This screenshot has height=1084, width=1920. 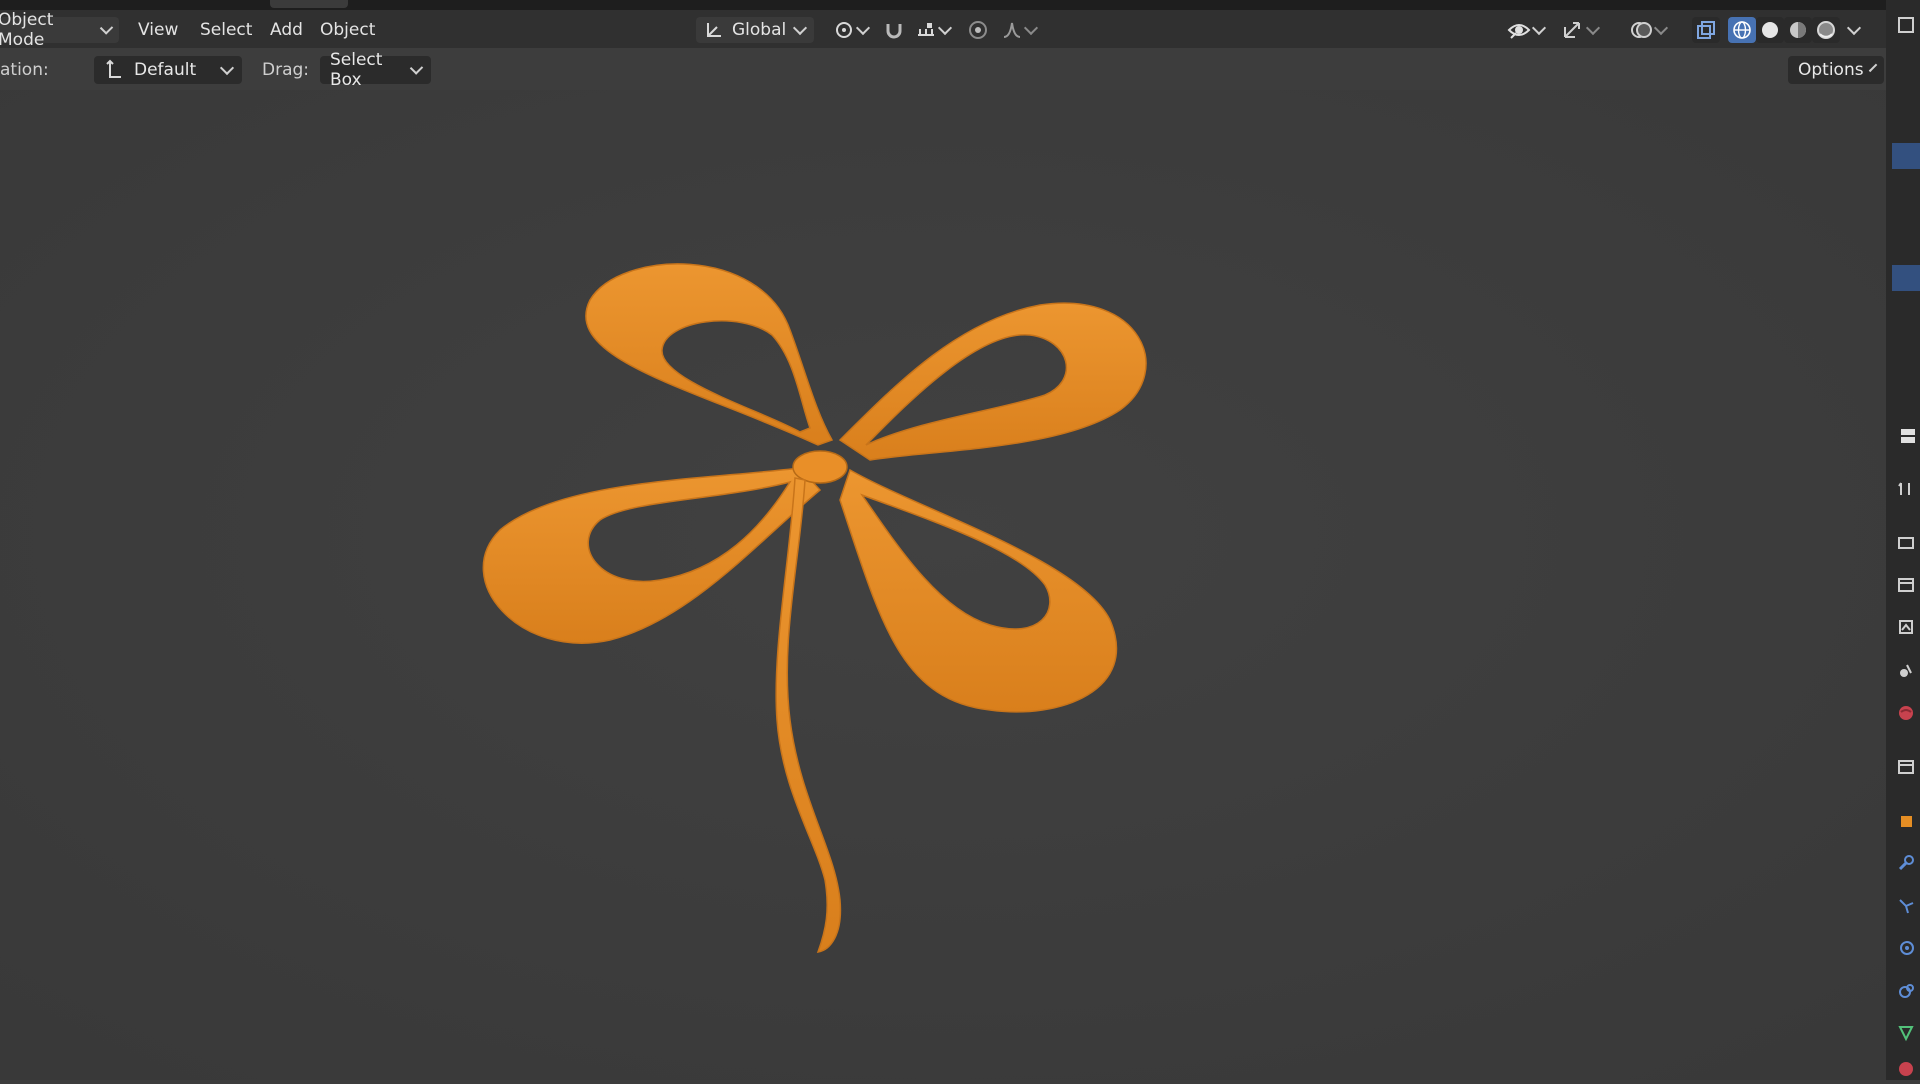 What do you see at coordinates (309, 4) in the screenshot?
I see `workspace-tab-active` at bounding box center [309, 4].